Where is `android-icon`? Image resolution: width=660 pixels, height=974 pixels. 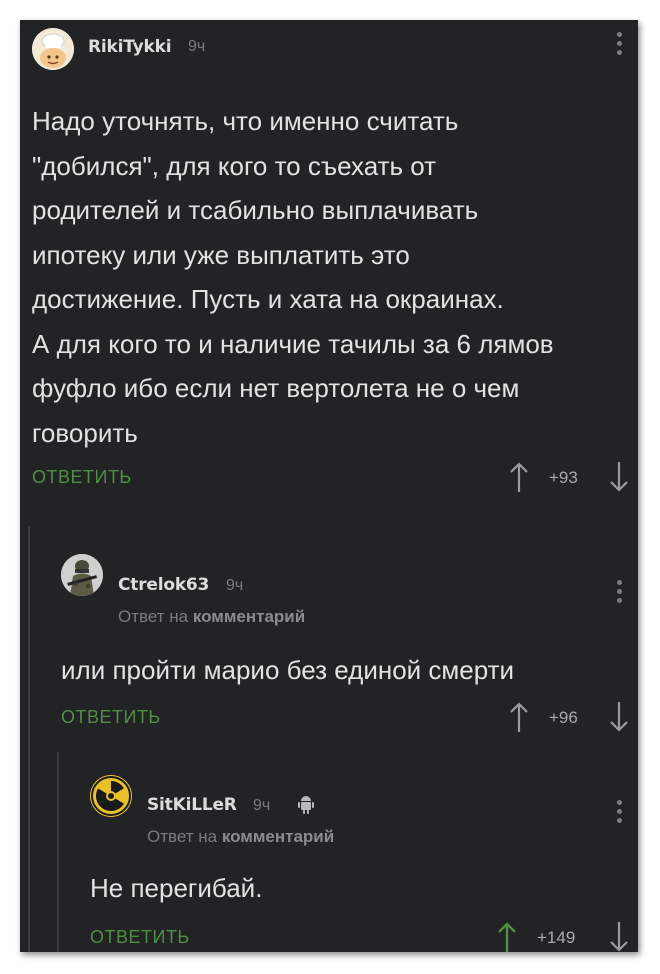 android-icon is located at coordinates (306, 805).